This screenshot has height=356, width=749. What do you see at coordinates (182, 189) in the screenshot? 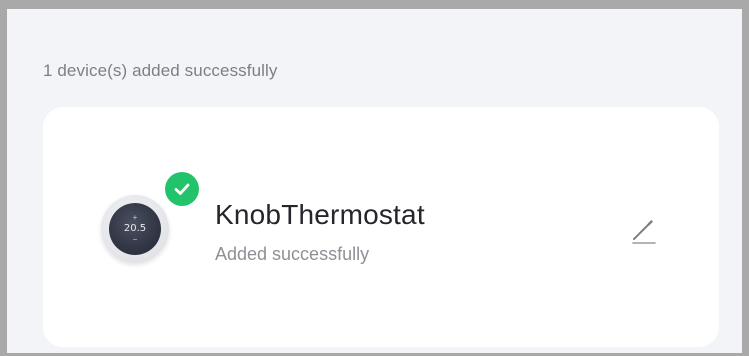
I see `check-icon` at bounding box center [182, 189].